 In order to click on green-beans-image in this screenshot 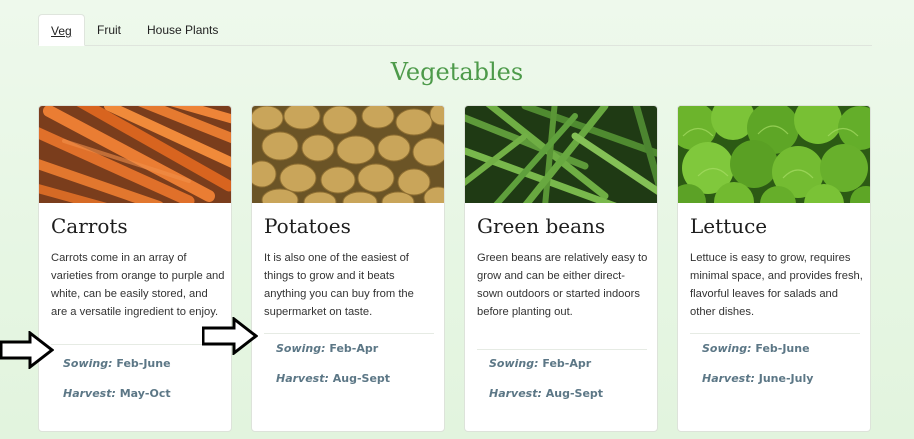, I will do `click(561, 154)`.